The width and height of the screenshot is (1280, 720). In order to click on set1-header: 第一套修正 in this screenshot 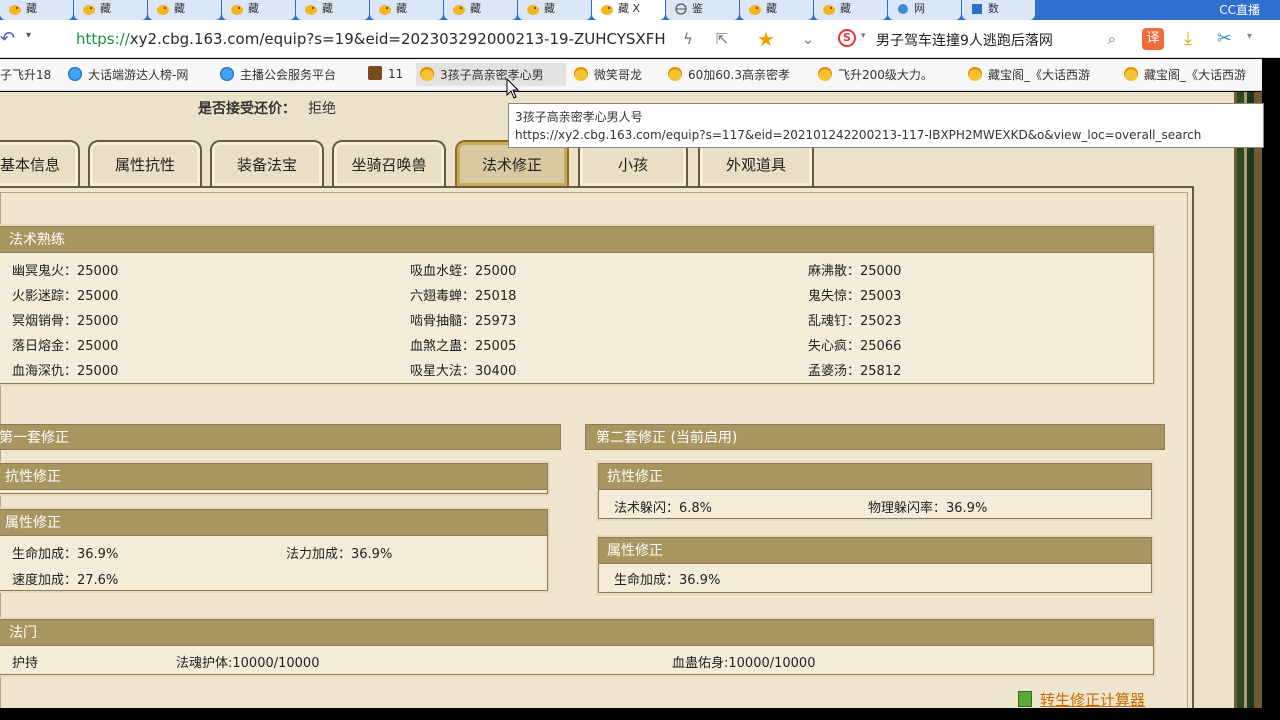, I will do `click(280, 437)`.